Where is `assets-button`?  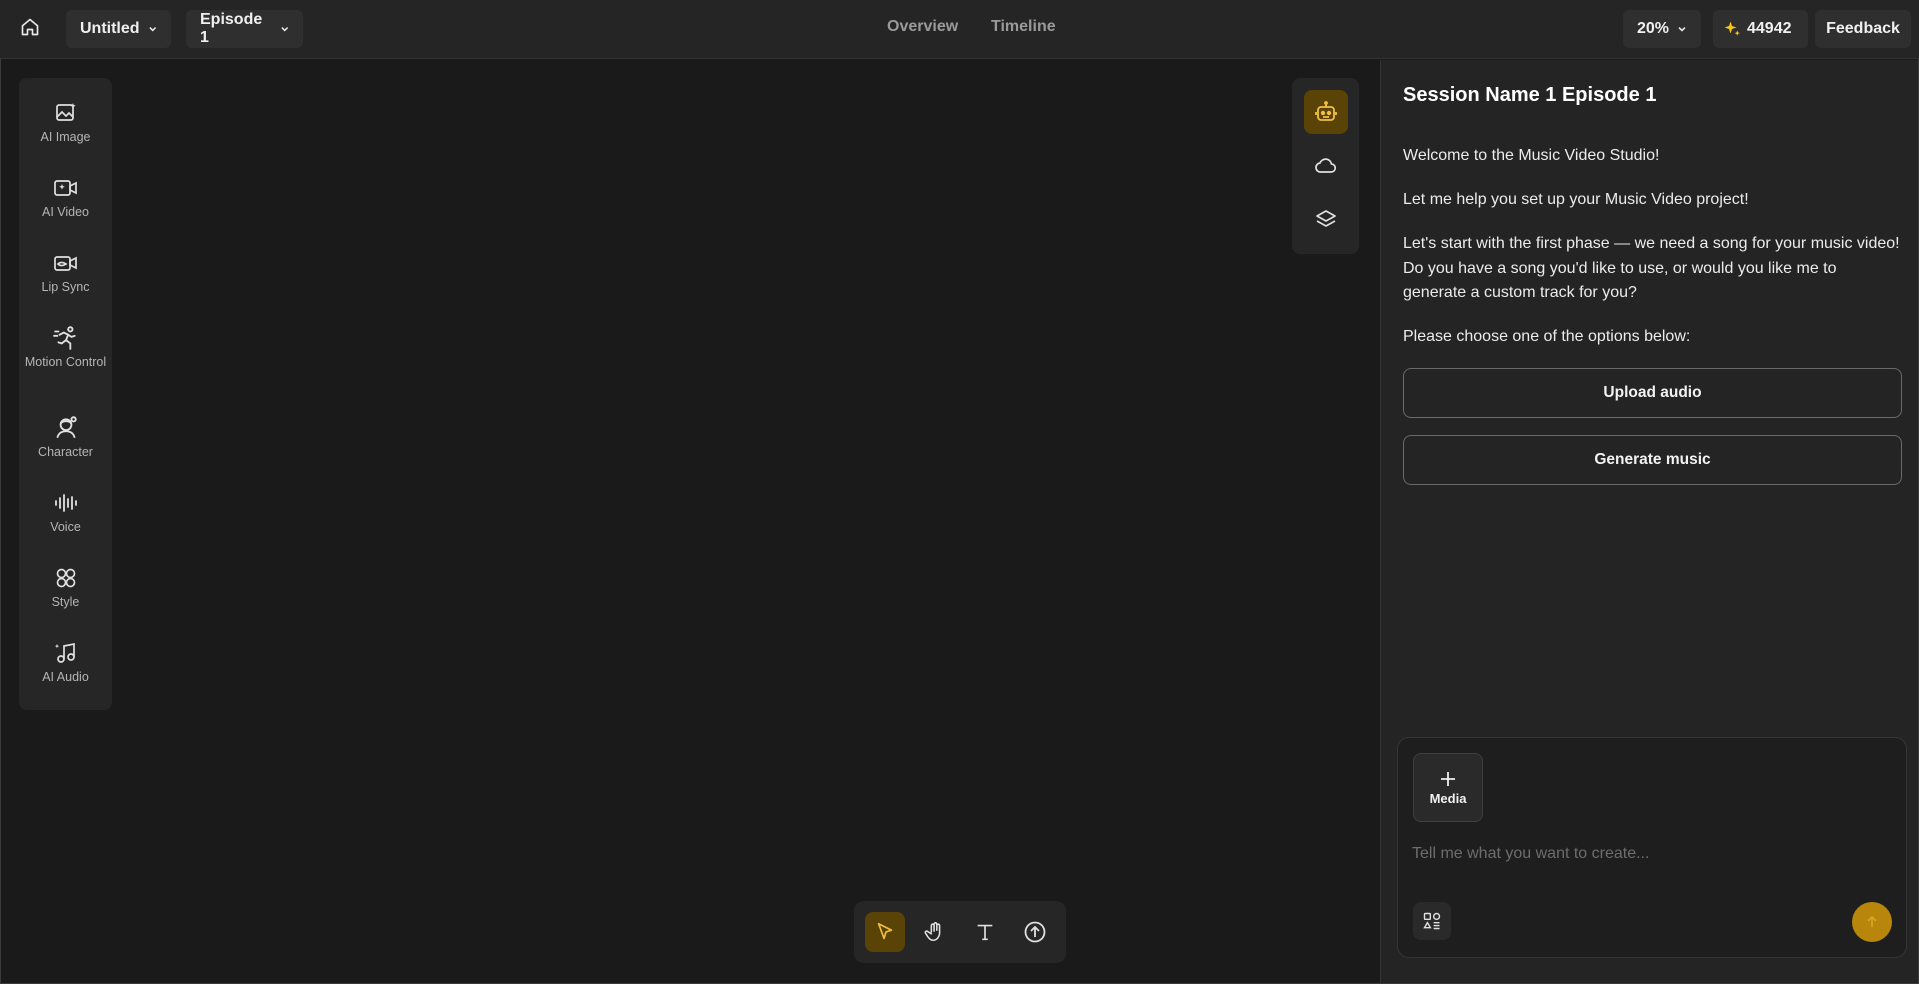
assets-button is located at coordinates (1432, 921).